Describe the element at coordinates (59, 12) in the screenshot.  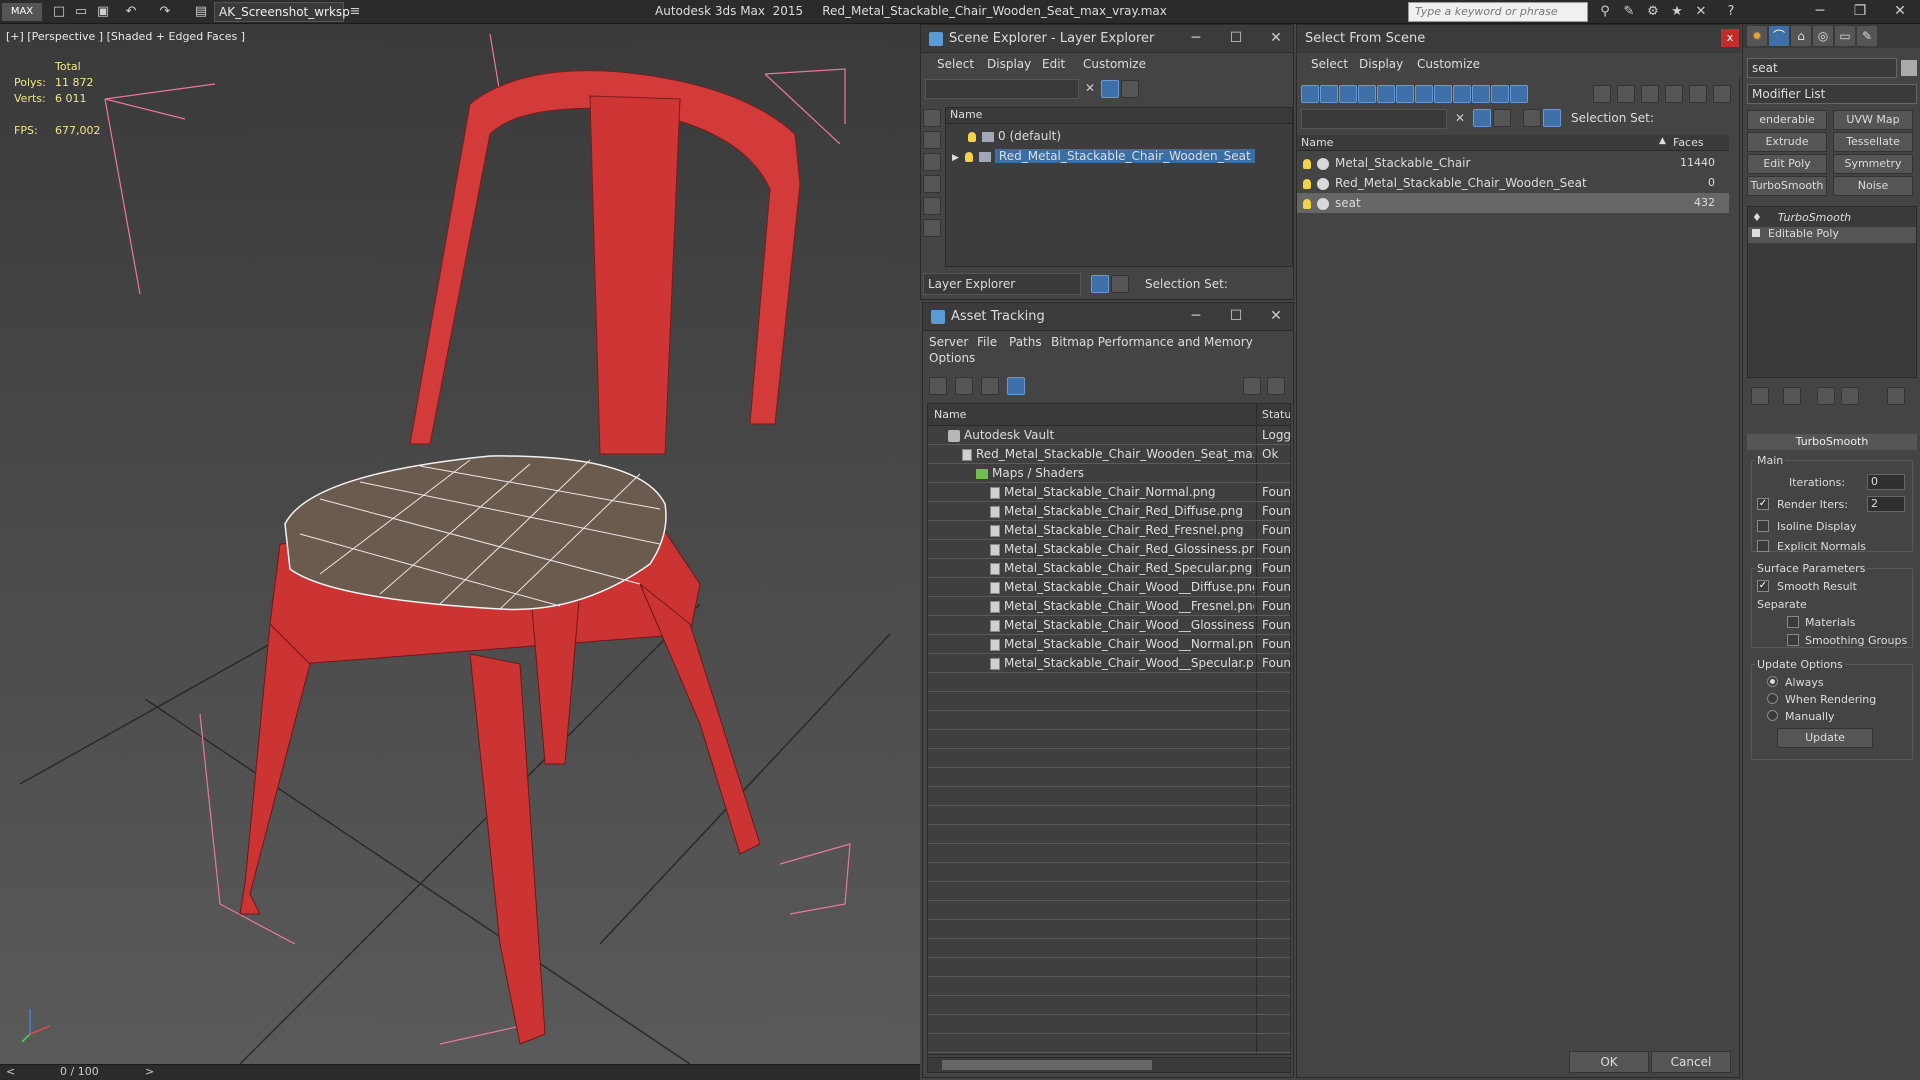
I see `new-file-icon: □` at that location.